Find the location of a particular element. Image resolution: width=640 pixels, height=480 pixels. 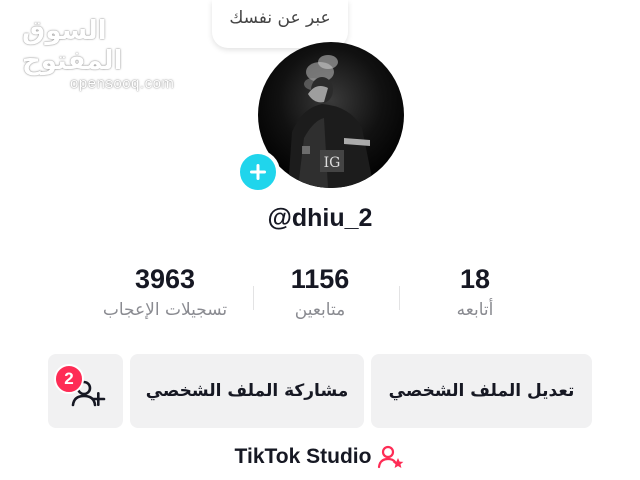

add-avatar-button is located at coordinates (258, 172).